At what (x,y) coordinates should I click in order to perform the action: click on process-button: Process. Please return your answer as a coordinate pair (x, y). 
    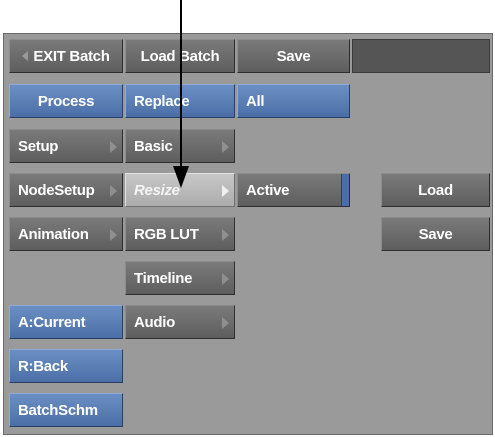
    Looking at the image, I should click on (66, 101).